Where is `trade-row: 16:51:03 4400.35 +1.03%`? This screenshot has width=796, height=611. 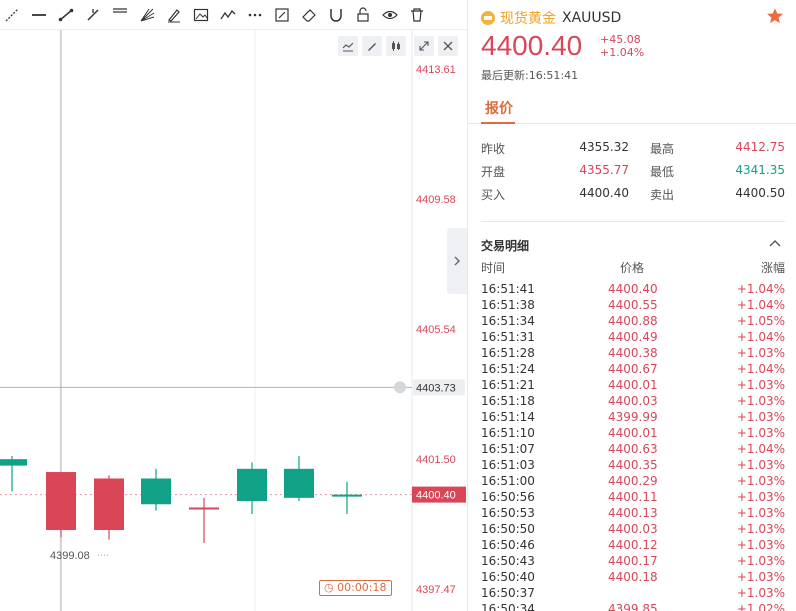
trade-row: 16:51:03 4400.35 +1.03% is located at coordinates (633, 466).